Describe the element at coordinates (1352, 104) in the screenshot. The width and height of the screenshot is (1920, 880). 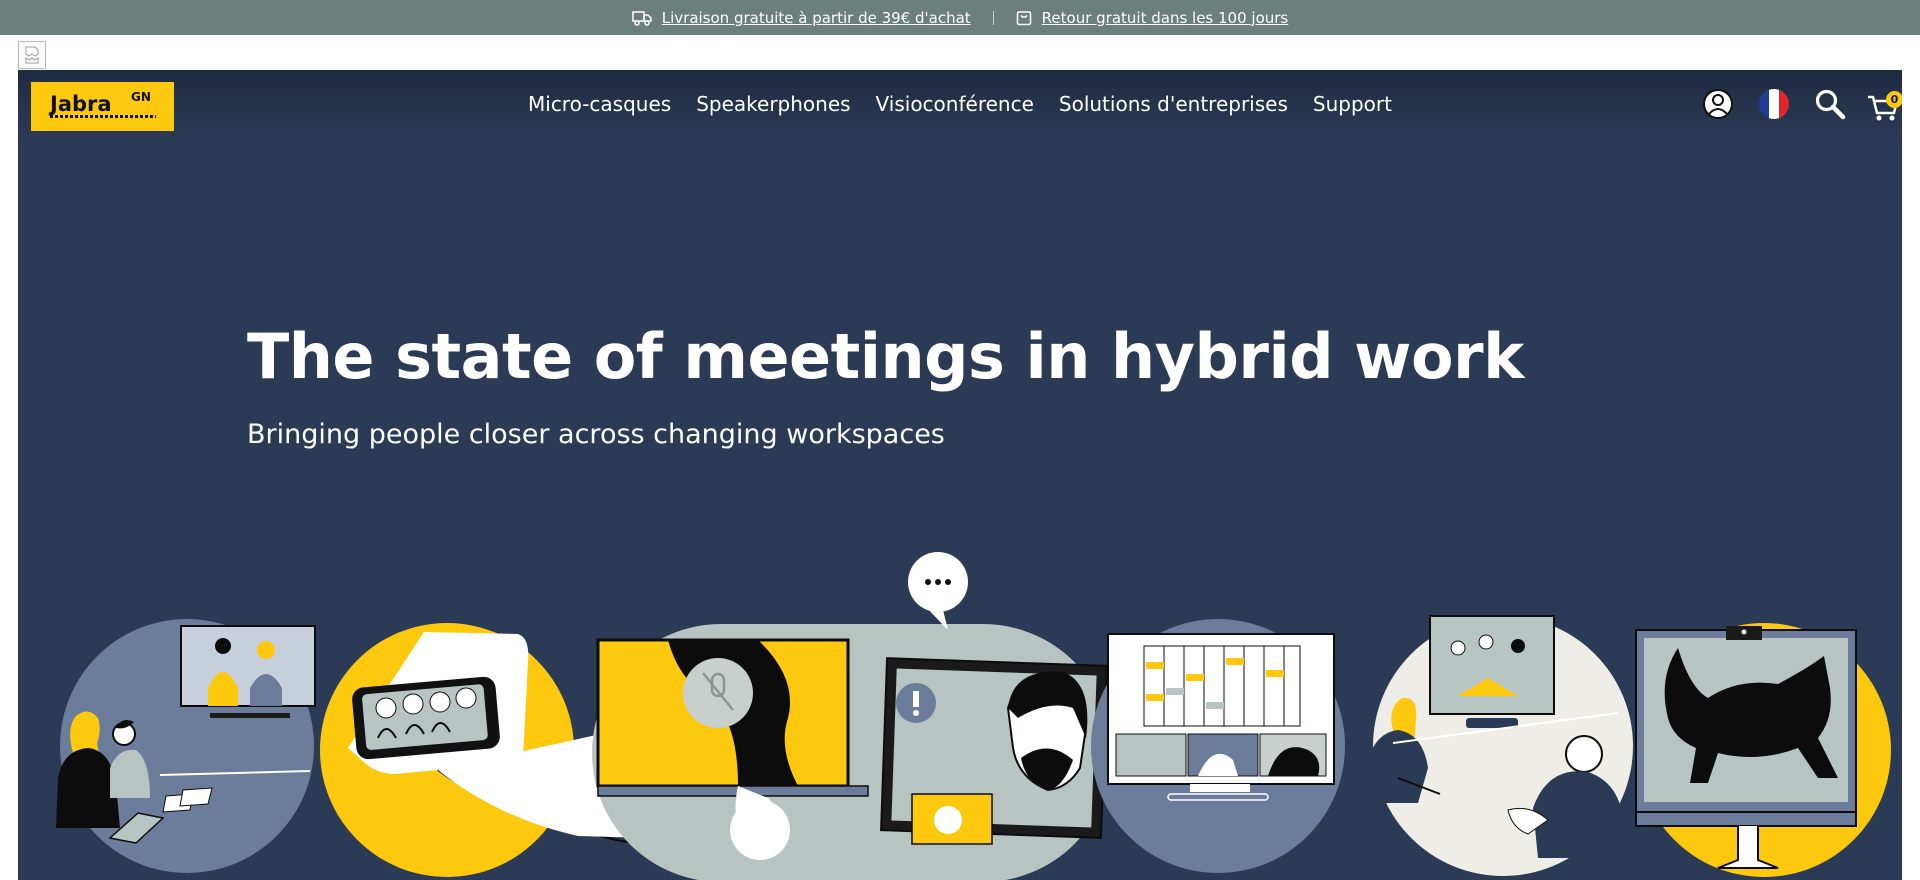
I see `nav-item-support: Support` at that location.